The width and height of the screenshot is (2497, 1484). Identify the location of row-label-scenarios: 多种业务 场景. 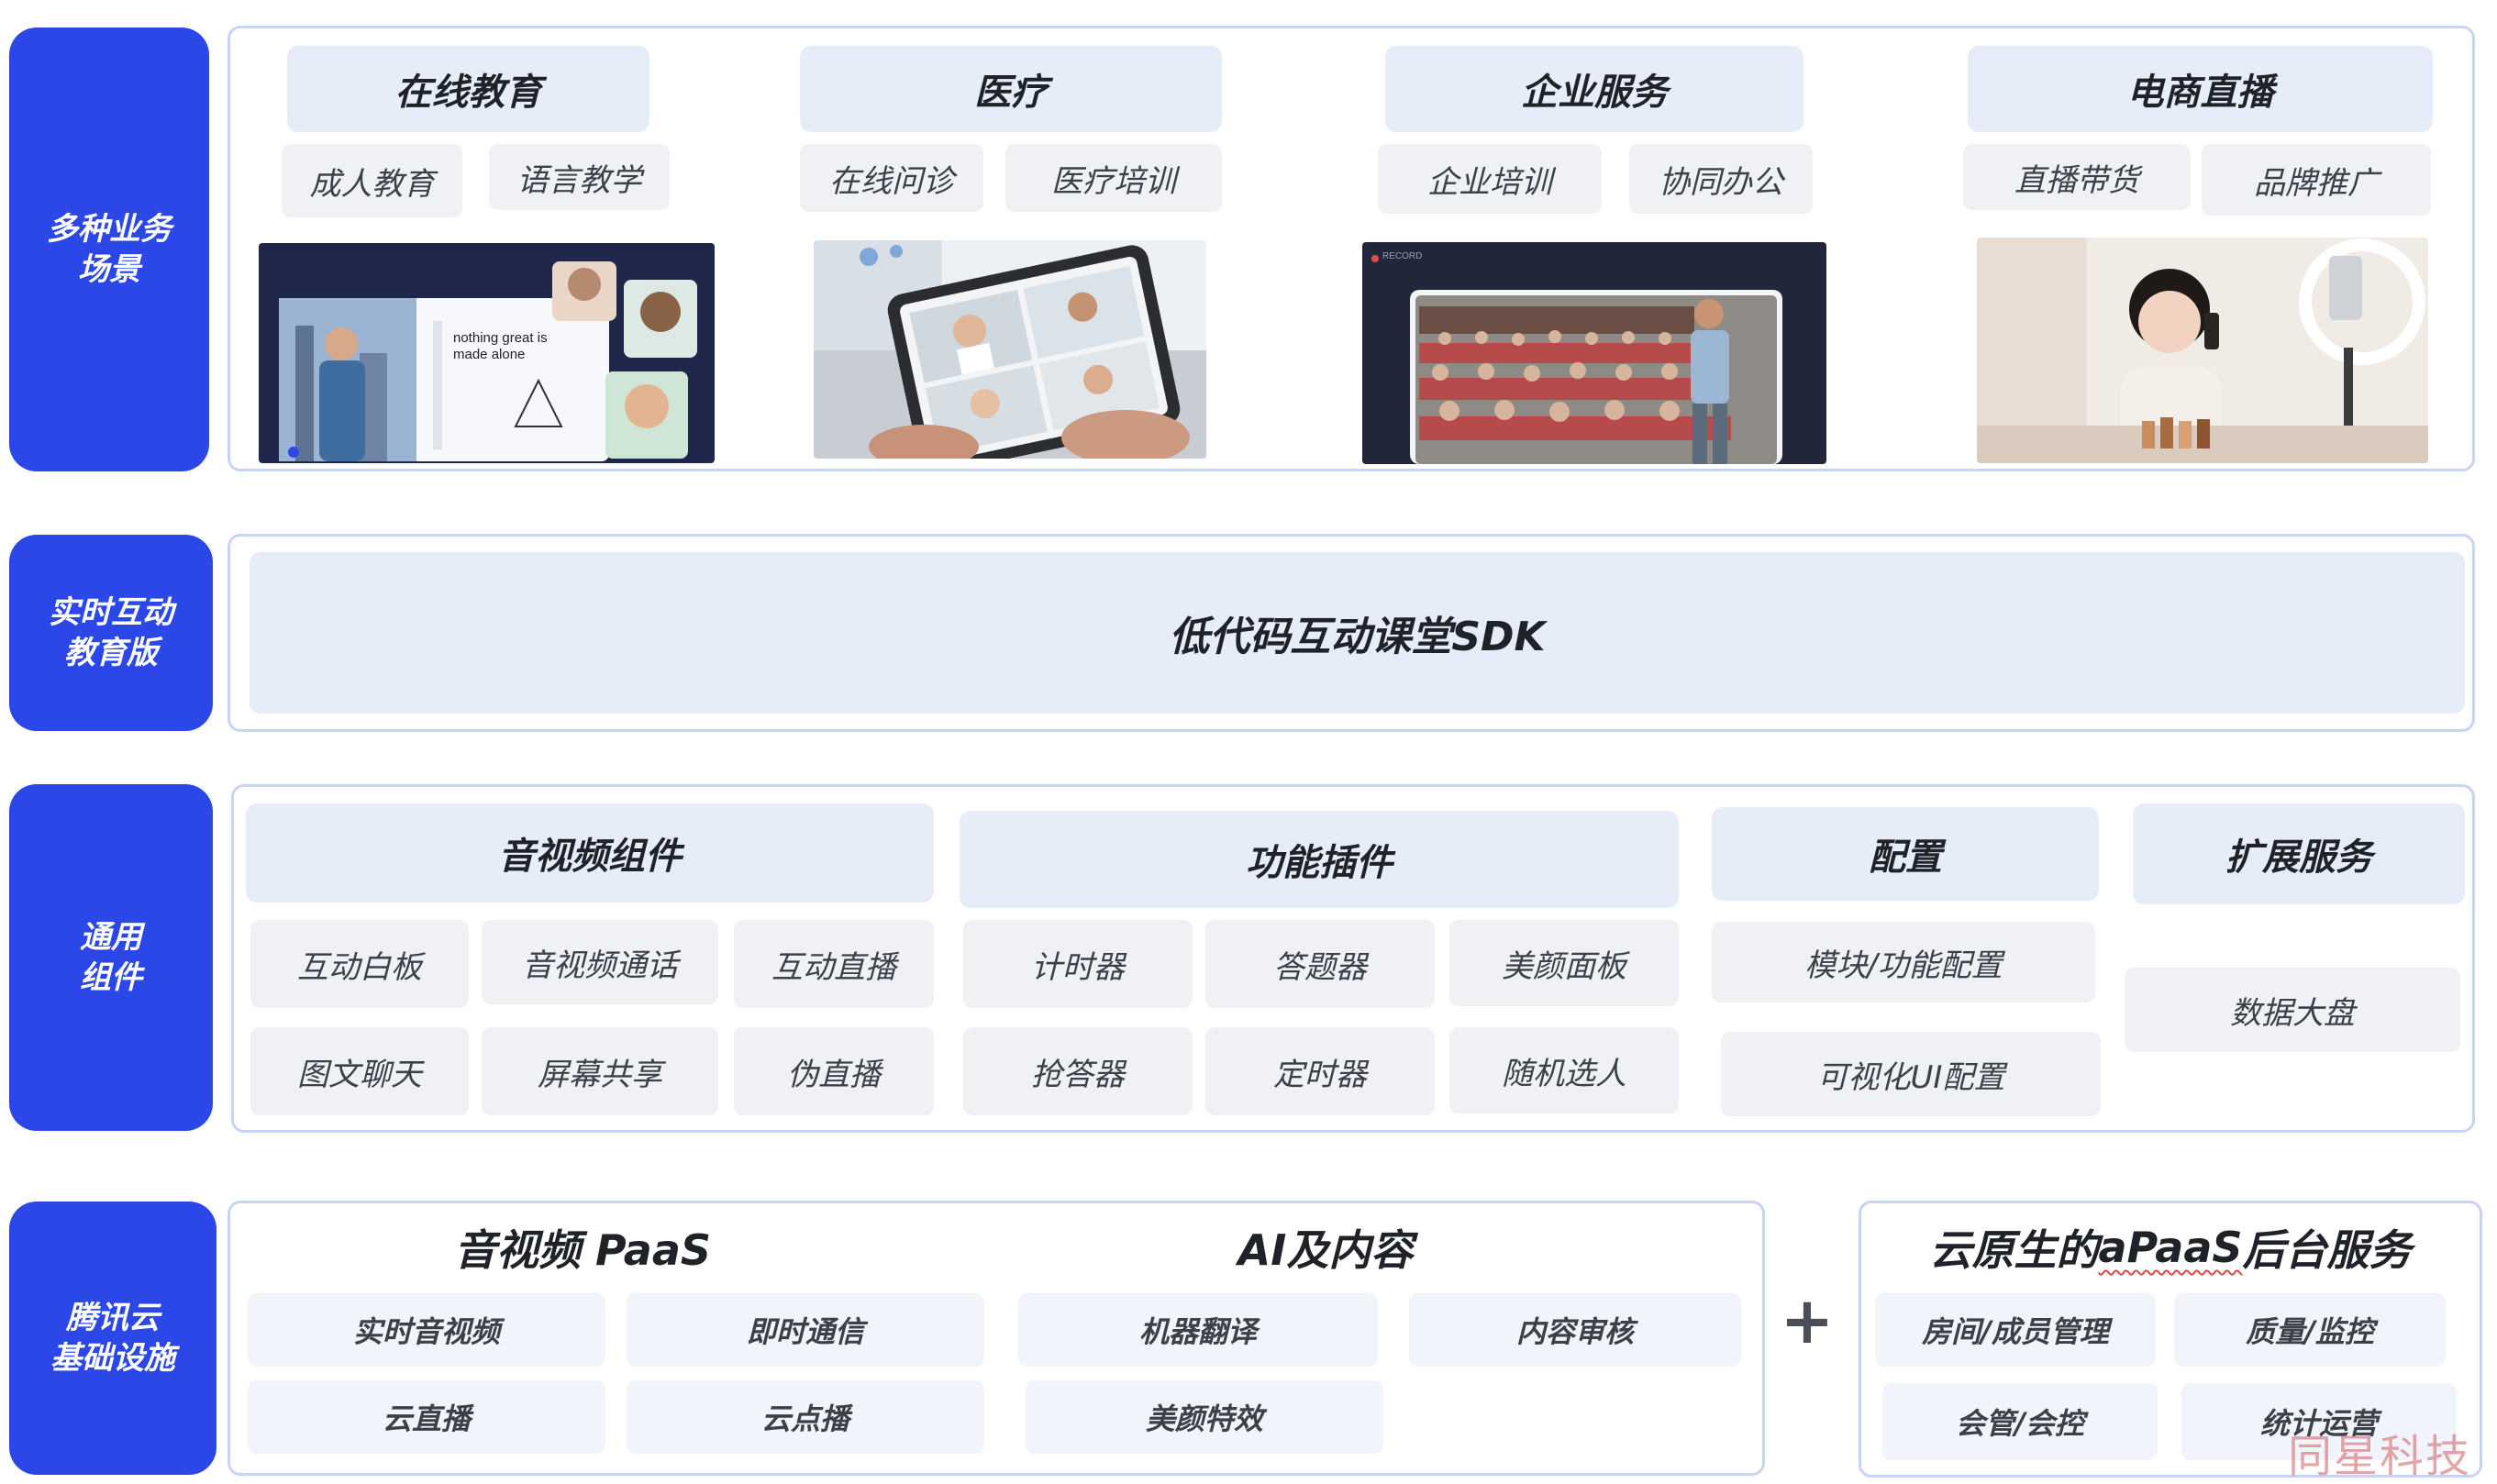
(109, 249).